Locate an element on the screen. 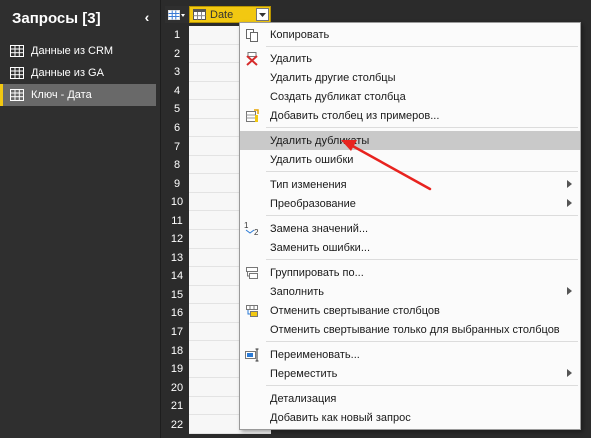 This screenshot has height=438, width=591. svg-text: 1 is located at coordinates (246, 225).